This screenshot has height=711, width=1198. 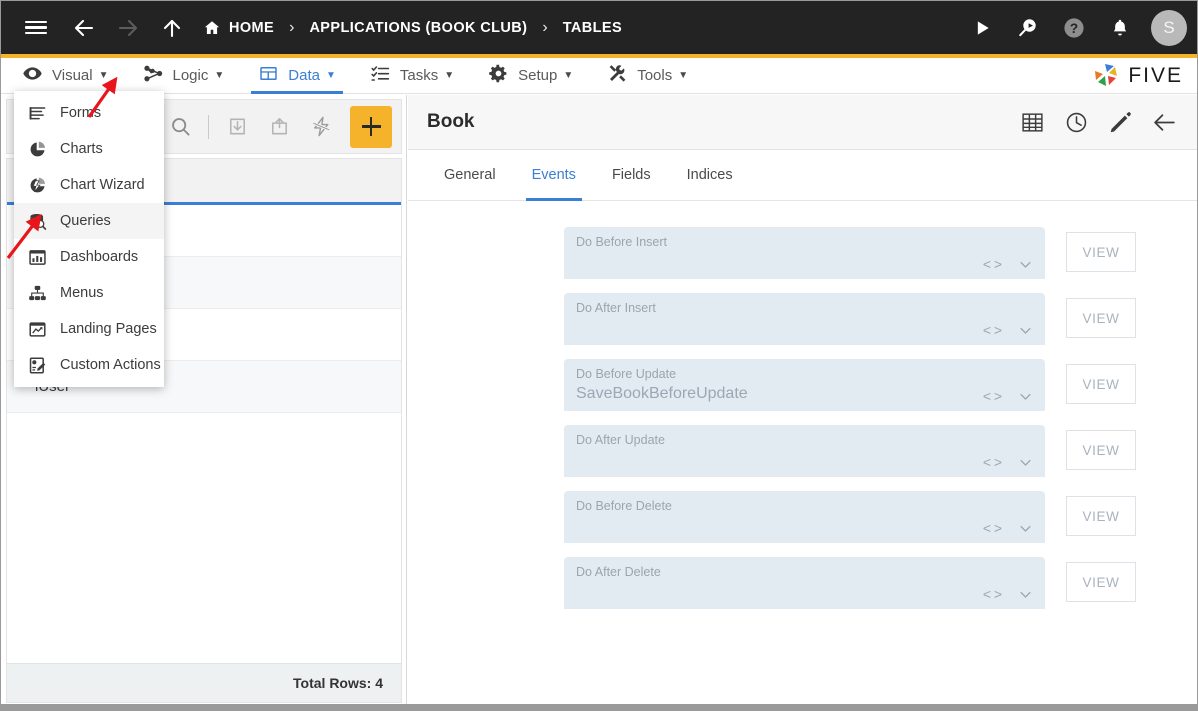 What do you see at coordinates (647, 76) in the screenshot?
I see `menu-item-tools: Tools ▼` at bounding box center [647, 76].